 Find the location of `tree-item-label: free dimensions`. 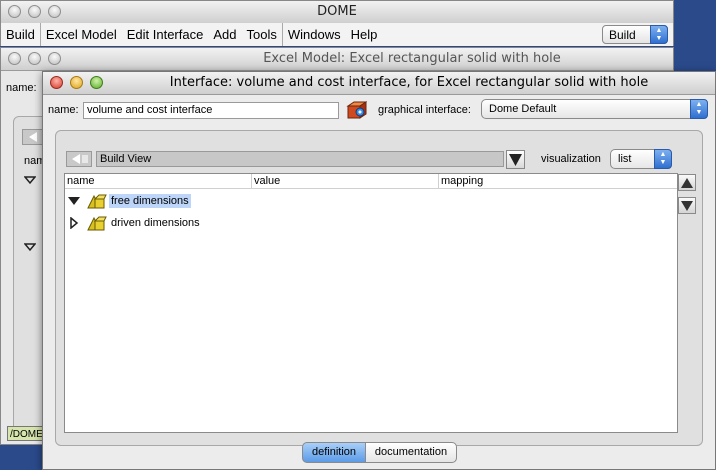

tree-item-label: free dimensions is located at coordinates (150, 201).